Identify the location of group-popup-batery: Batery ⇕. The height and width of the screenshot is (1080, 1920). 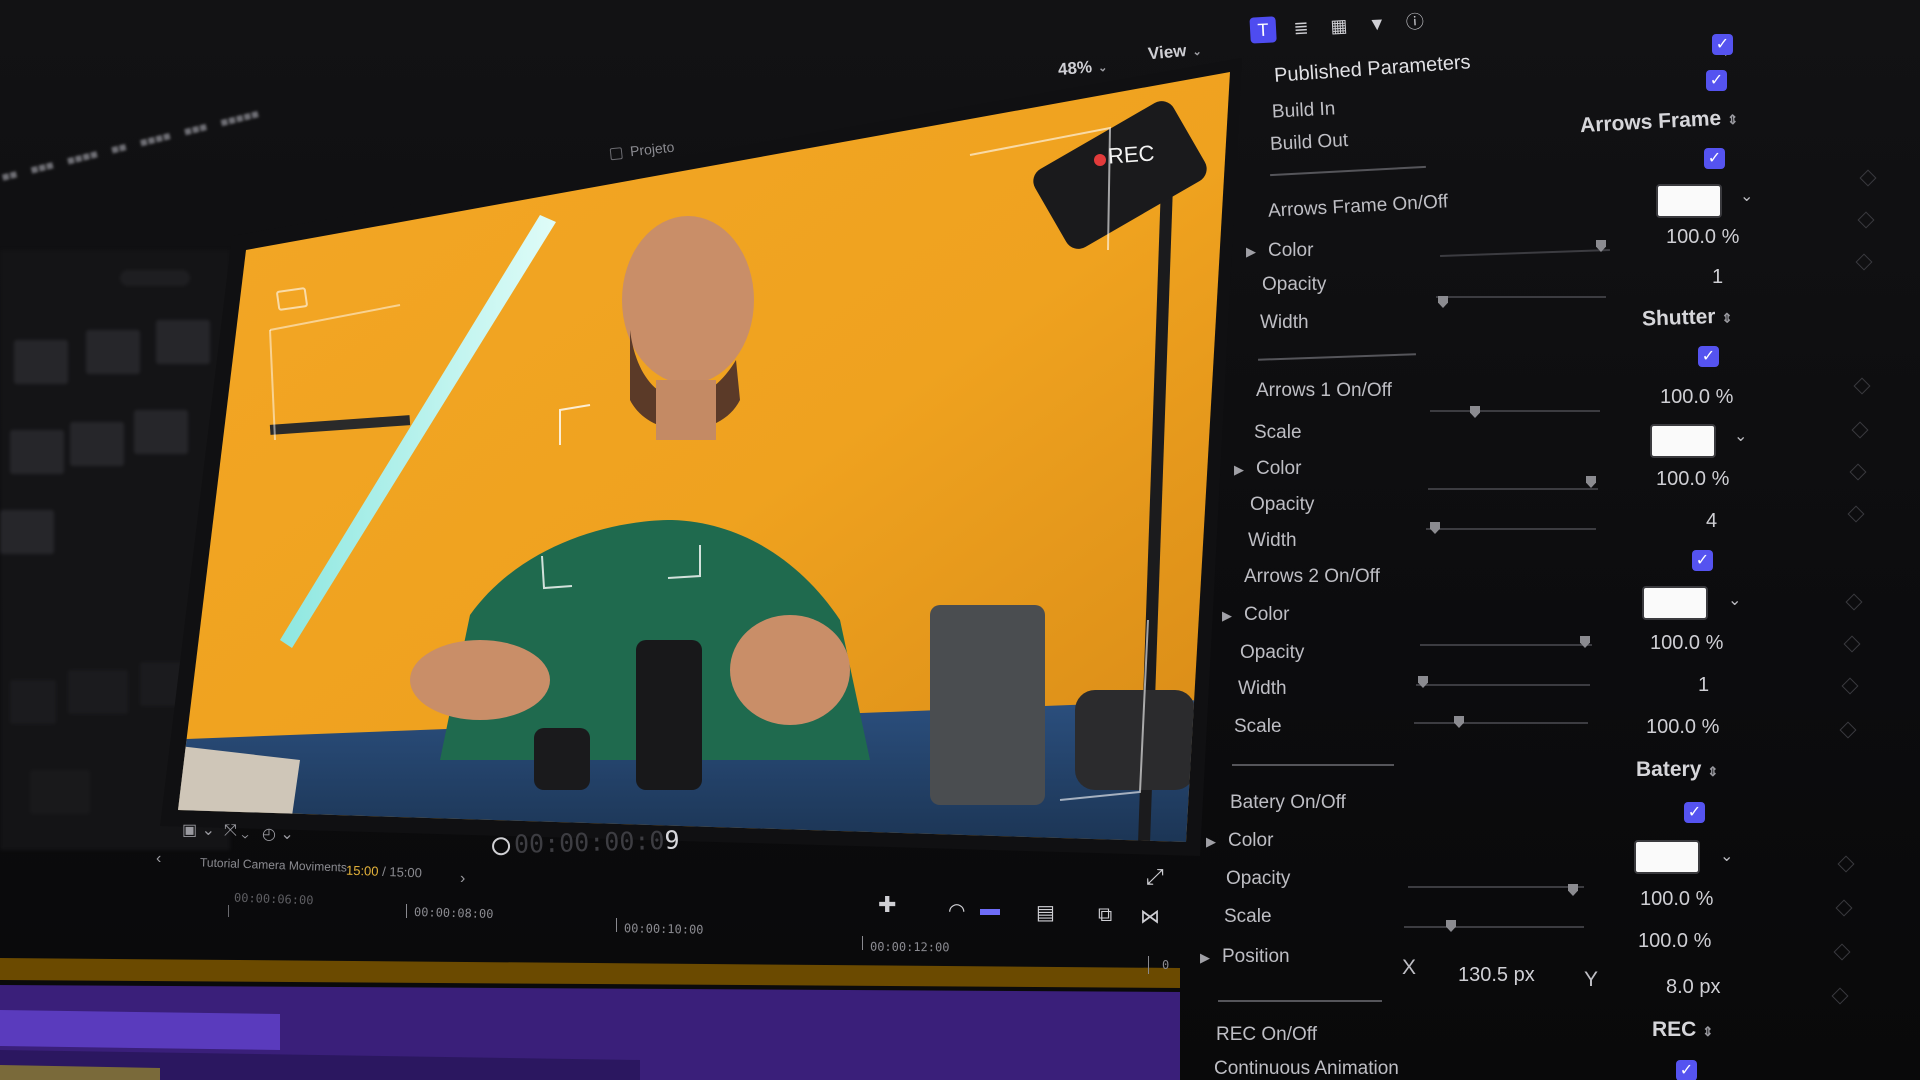
(1677, 770).